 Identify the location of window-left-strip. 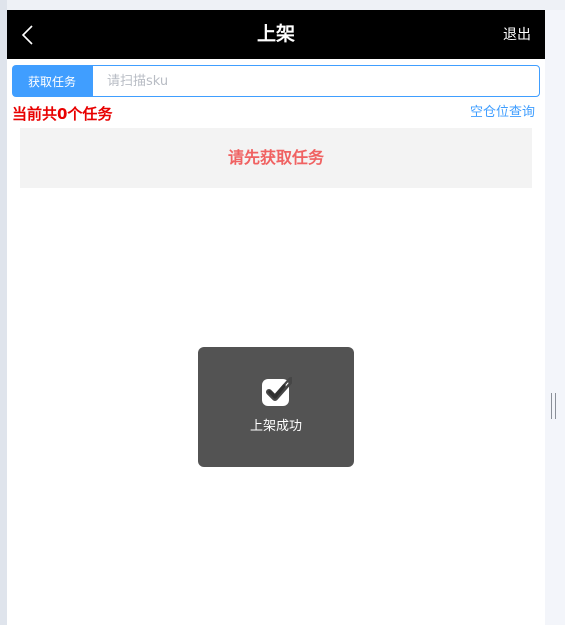
(3, 312).